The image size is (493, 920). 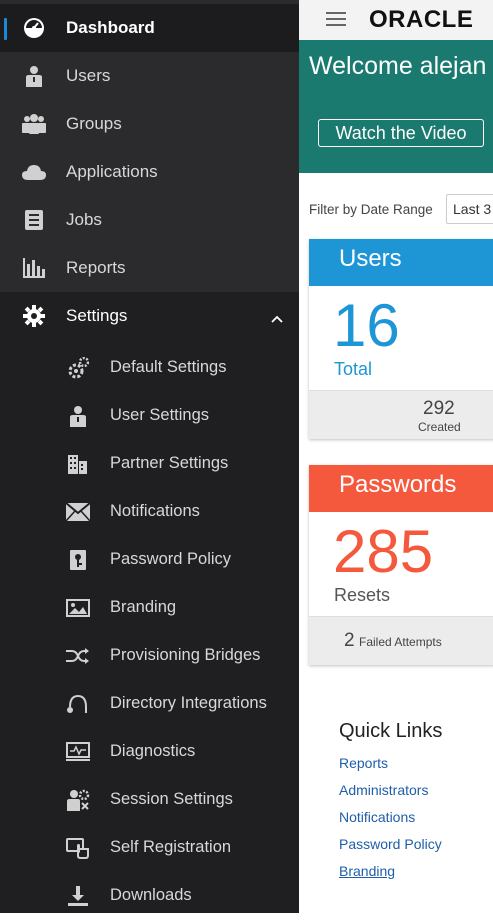 I want to click on users-created-count: 292, so click(x=439, y=409).